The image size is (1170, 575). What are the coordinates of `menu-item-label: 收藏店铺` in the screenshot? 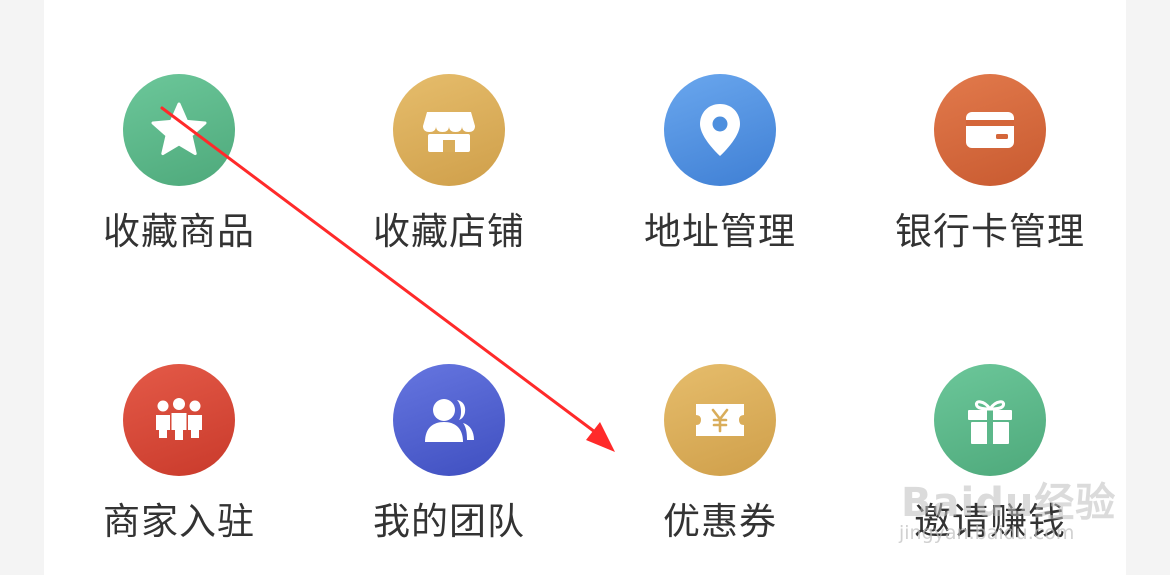 It's located at (449, 231).